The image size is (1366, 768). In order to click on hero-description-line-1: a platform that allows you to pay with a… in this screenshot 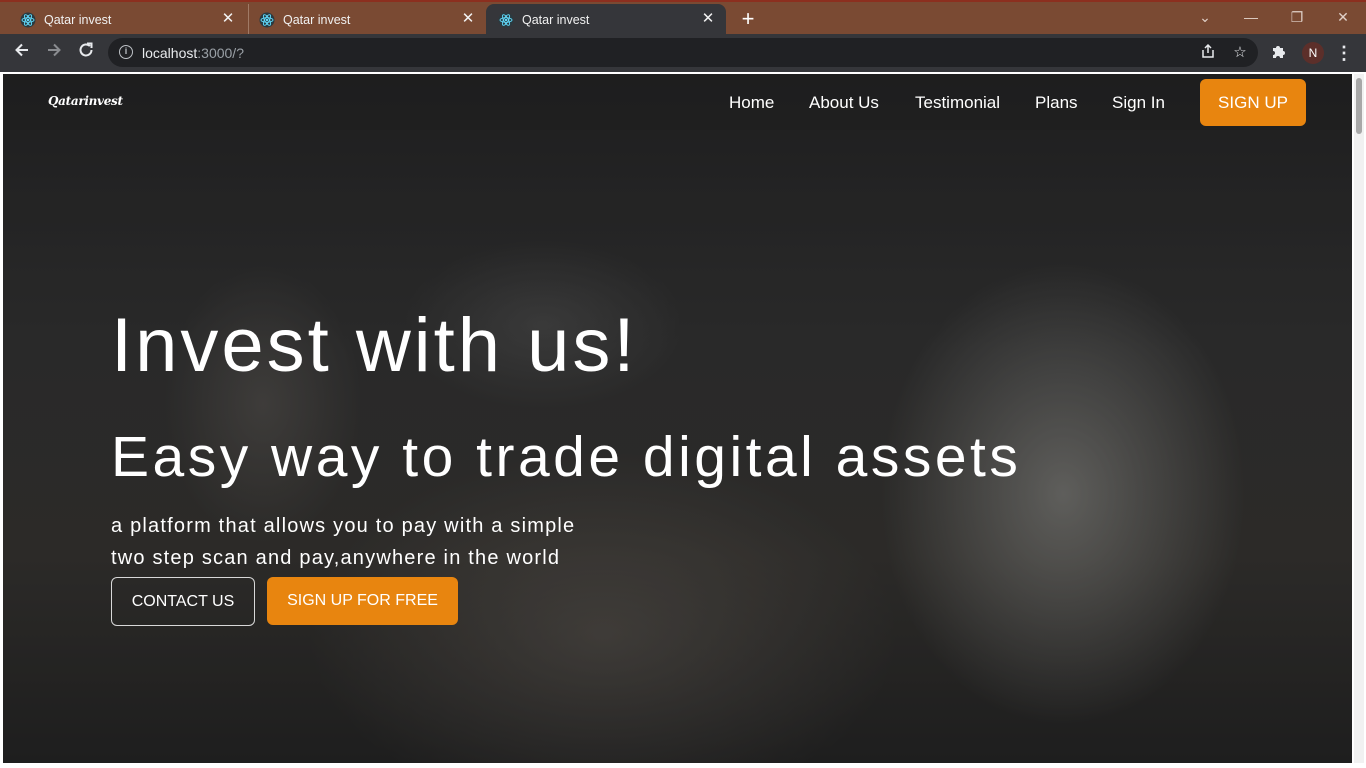, I will do `click(343, 526)`.